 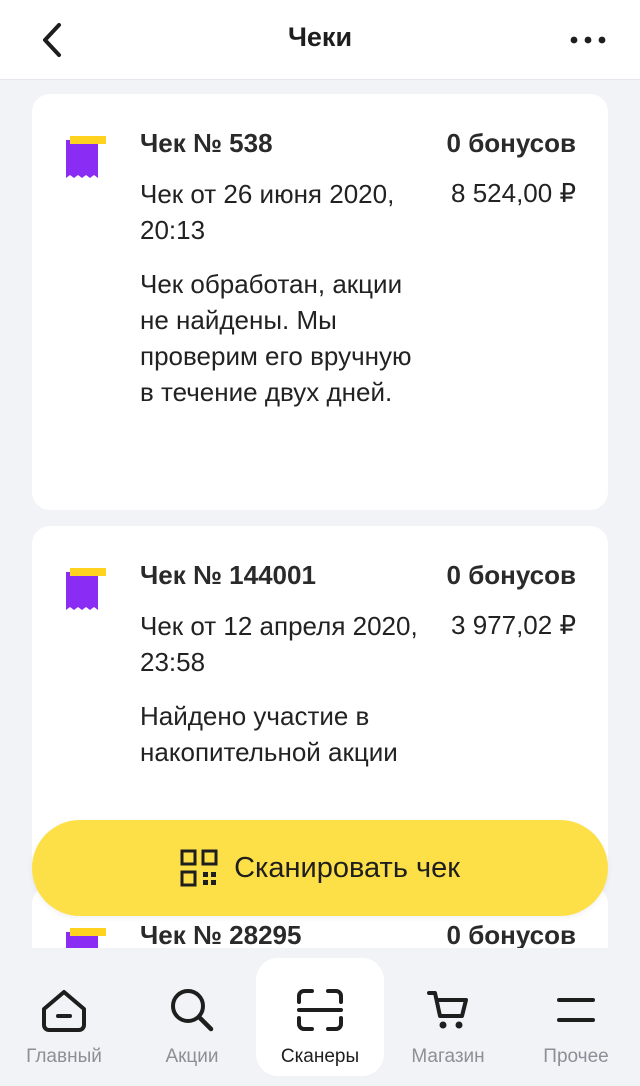 What do you see at coordinates (221, 934) in the screenshot?
I see `receipt-number: Чек № 28295` at bounding box center [221, 934].